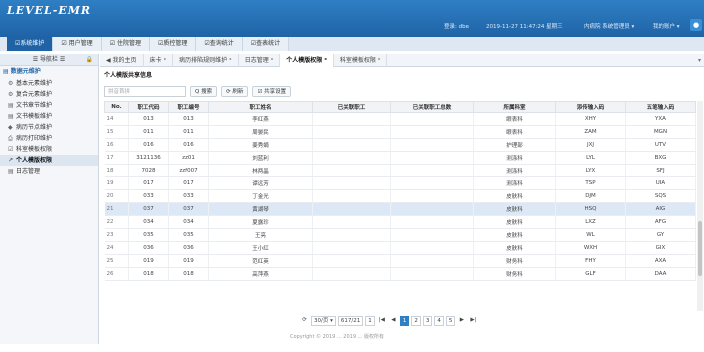  I want to click on panel-title: 个人模版共享信息, so click(128, 75).